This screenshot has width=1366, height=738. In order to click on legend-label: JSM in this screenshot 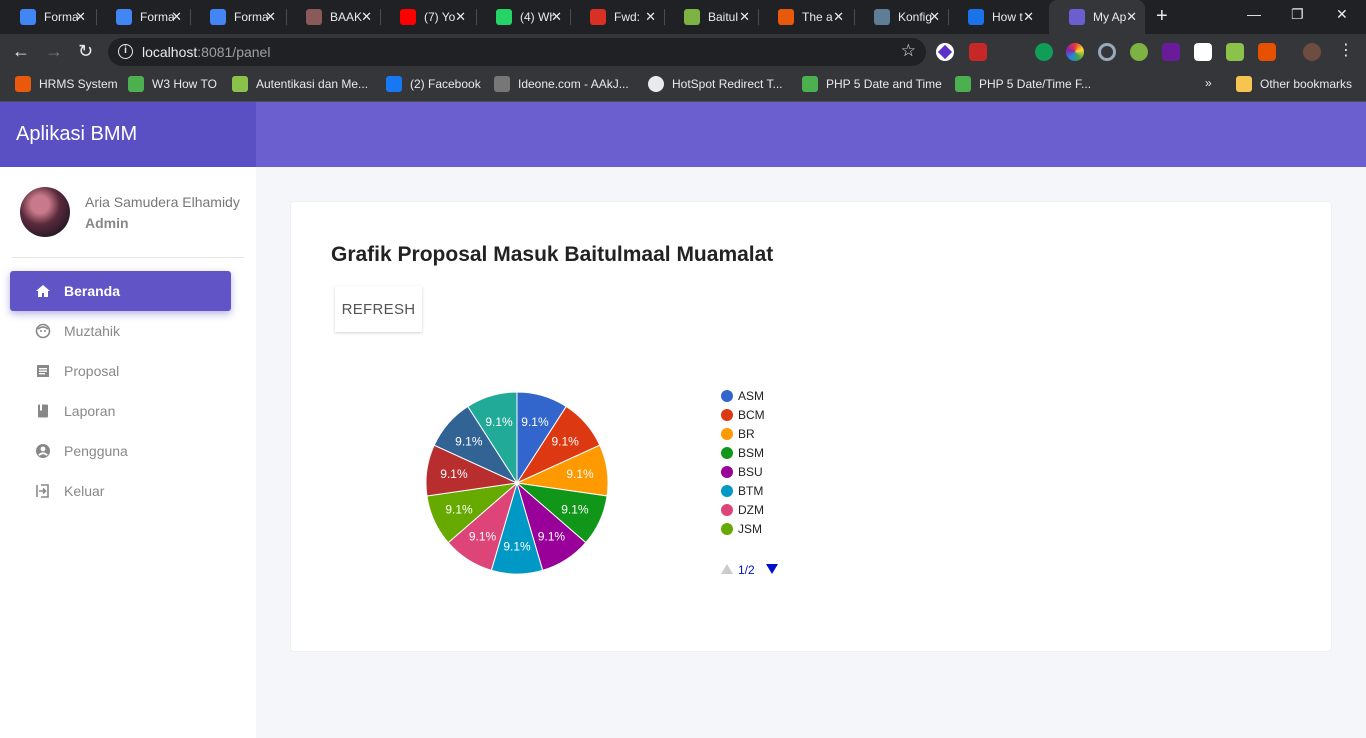, I will do `click(750, 529)`.